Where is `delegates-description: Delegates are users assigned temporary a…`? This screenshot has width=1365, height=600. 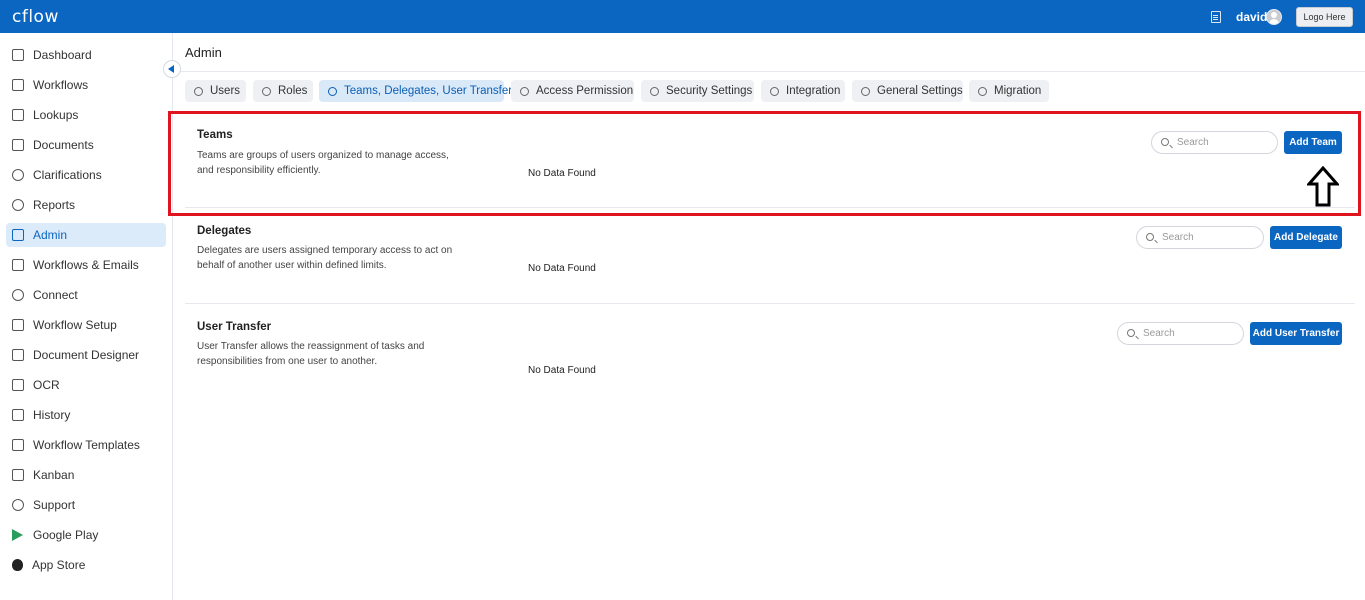 delegates-description: Delegates are users assigned temporary a… is located at coordinates (325, 258).